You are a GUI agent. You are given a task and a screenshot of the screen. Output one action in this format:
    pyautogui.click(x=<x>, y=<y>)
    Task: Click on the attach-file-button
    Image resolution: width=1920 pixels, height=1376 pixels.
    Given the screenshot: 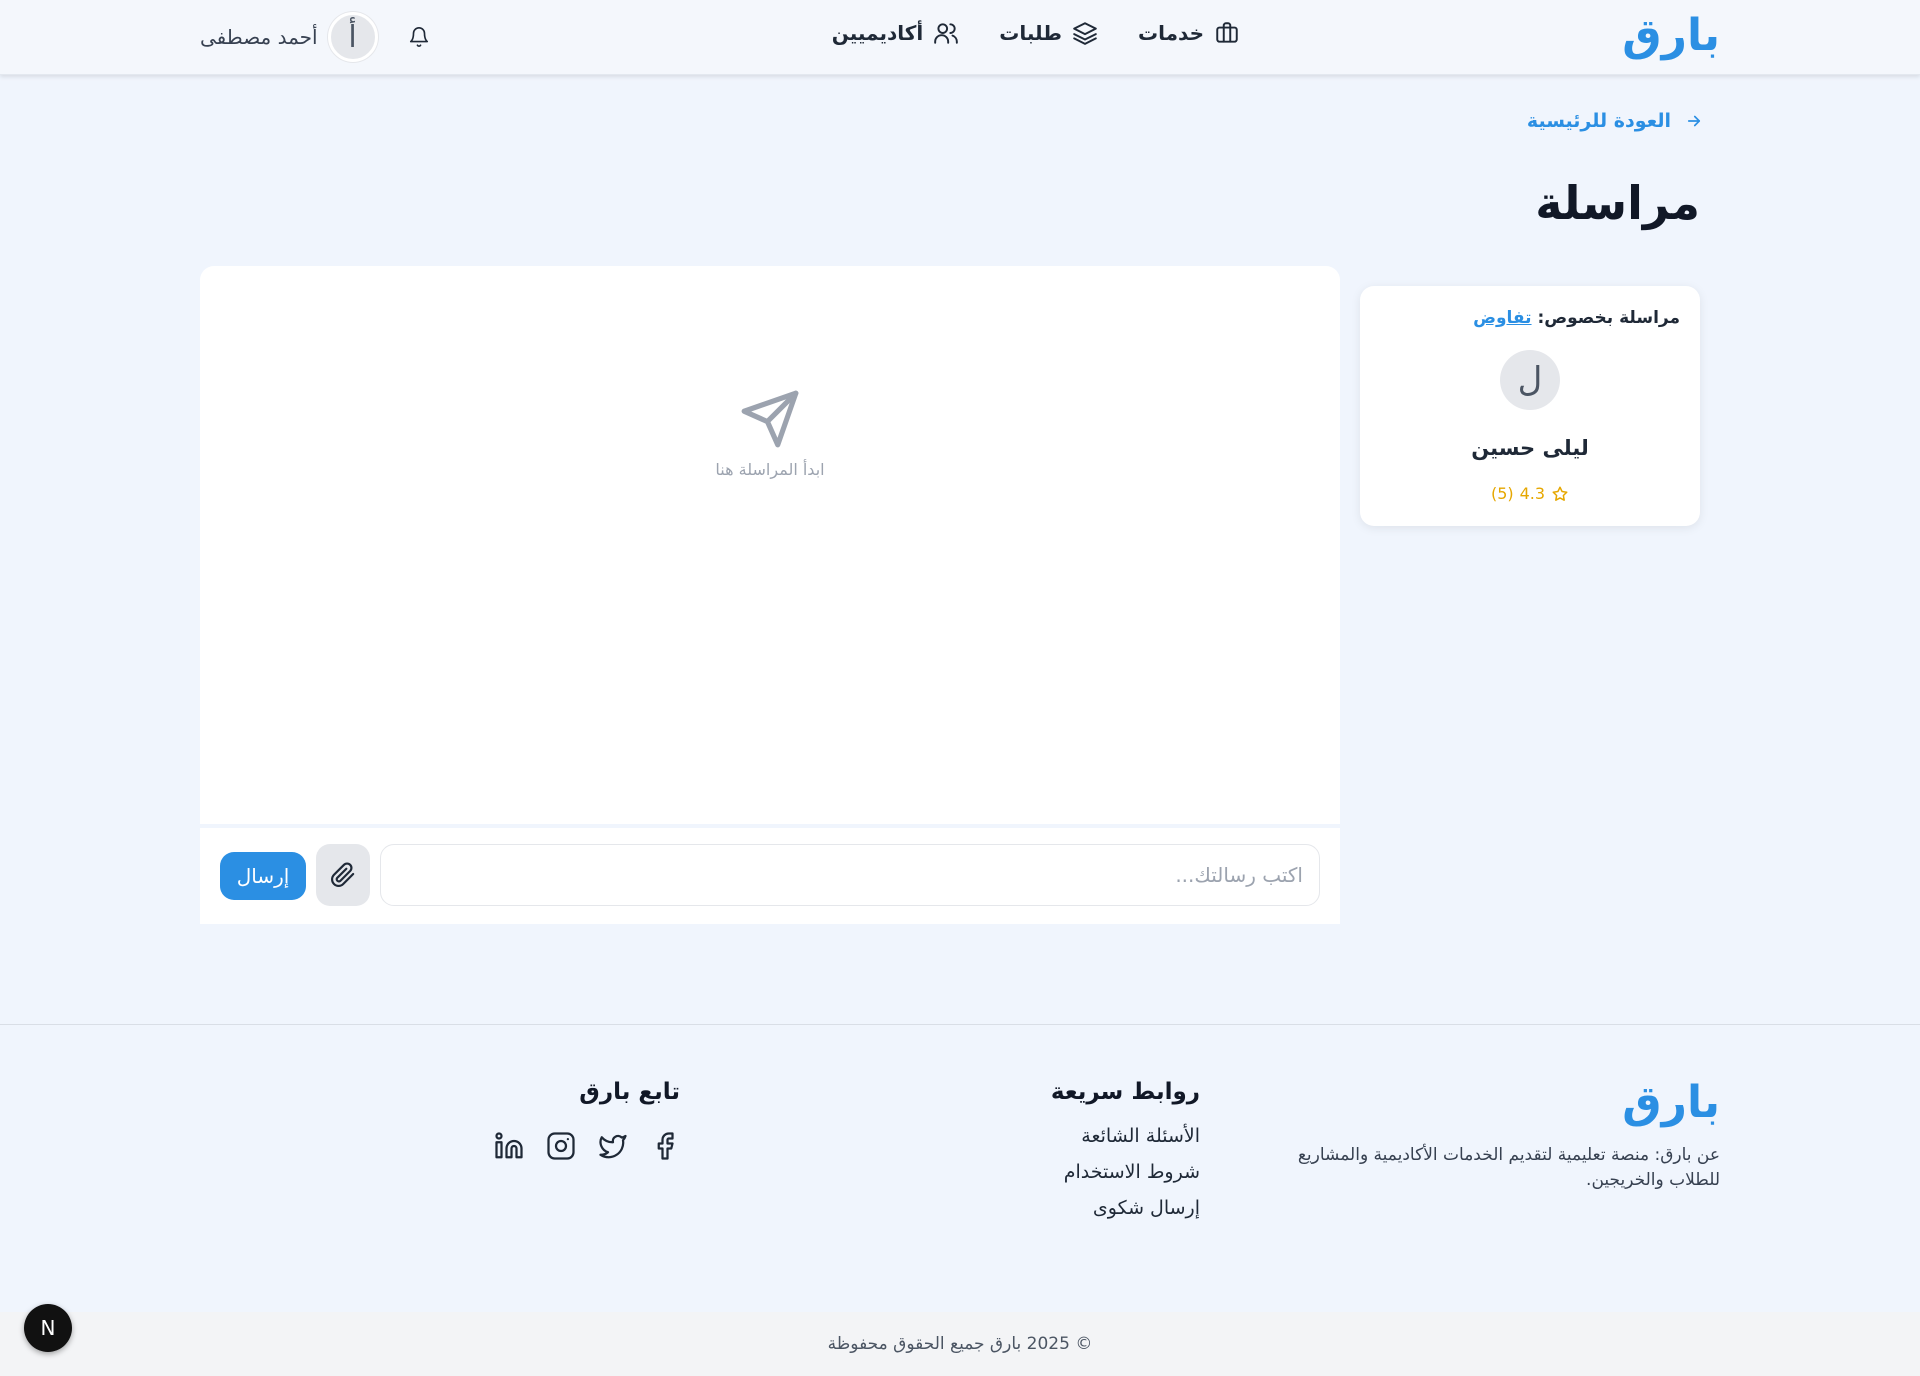 What is the action you would take?
    pyautogui.click(x=343, y=875)
    